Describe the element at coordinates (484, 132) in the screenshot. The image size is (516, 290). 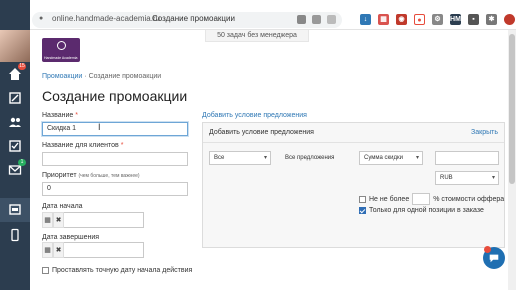
I see `close-condition-link: Закрыть` at that location.